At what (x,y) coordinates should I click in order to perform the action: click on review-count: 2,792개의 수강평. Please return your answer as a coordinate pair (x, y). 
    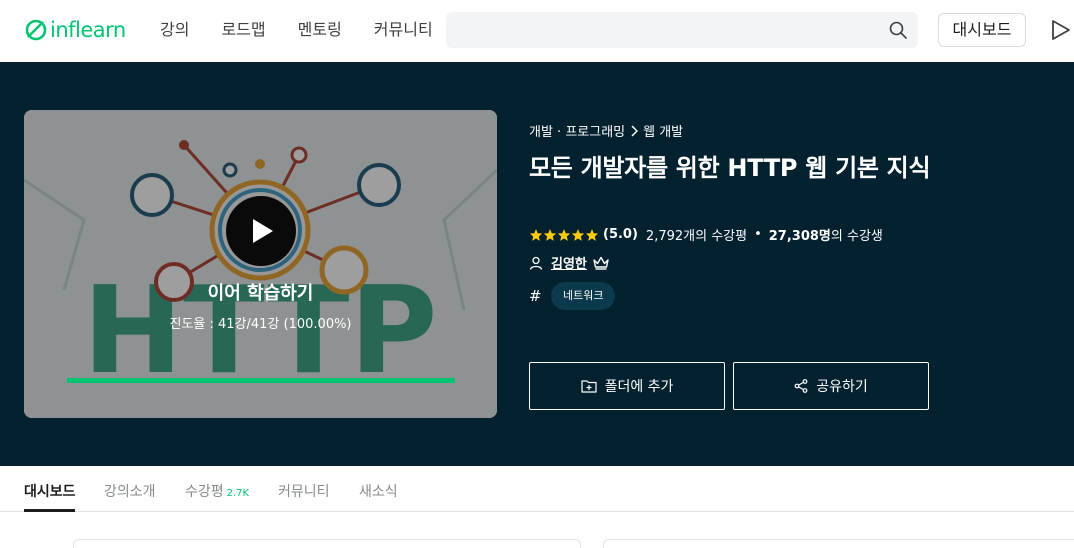
    Looking at the image, I should click on (696, 234).